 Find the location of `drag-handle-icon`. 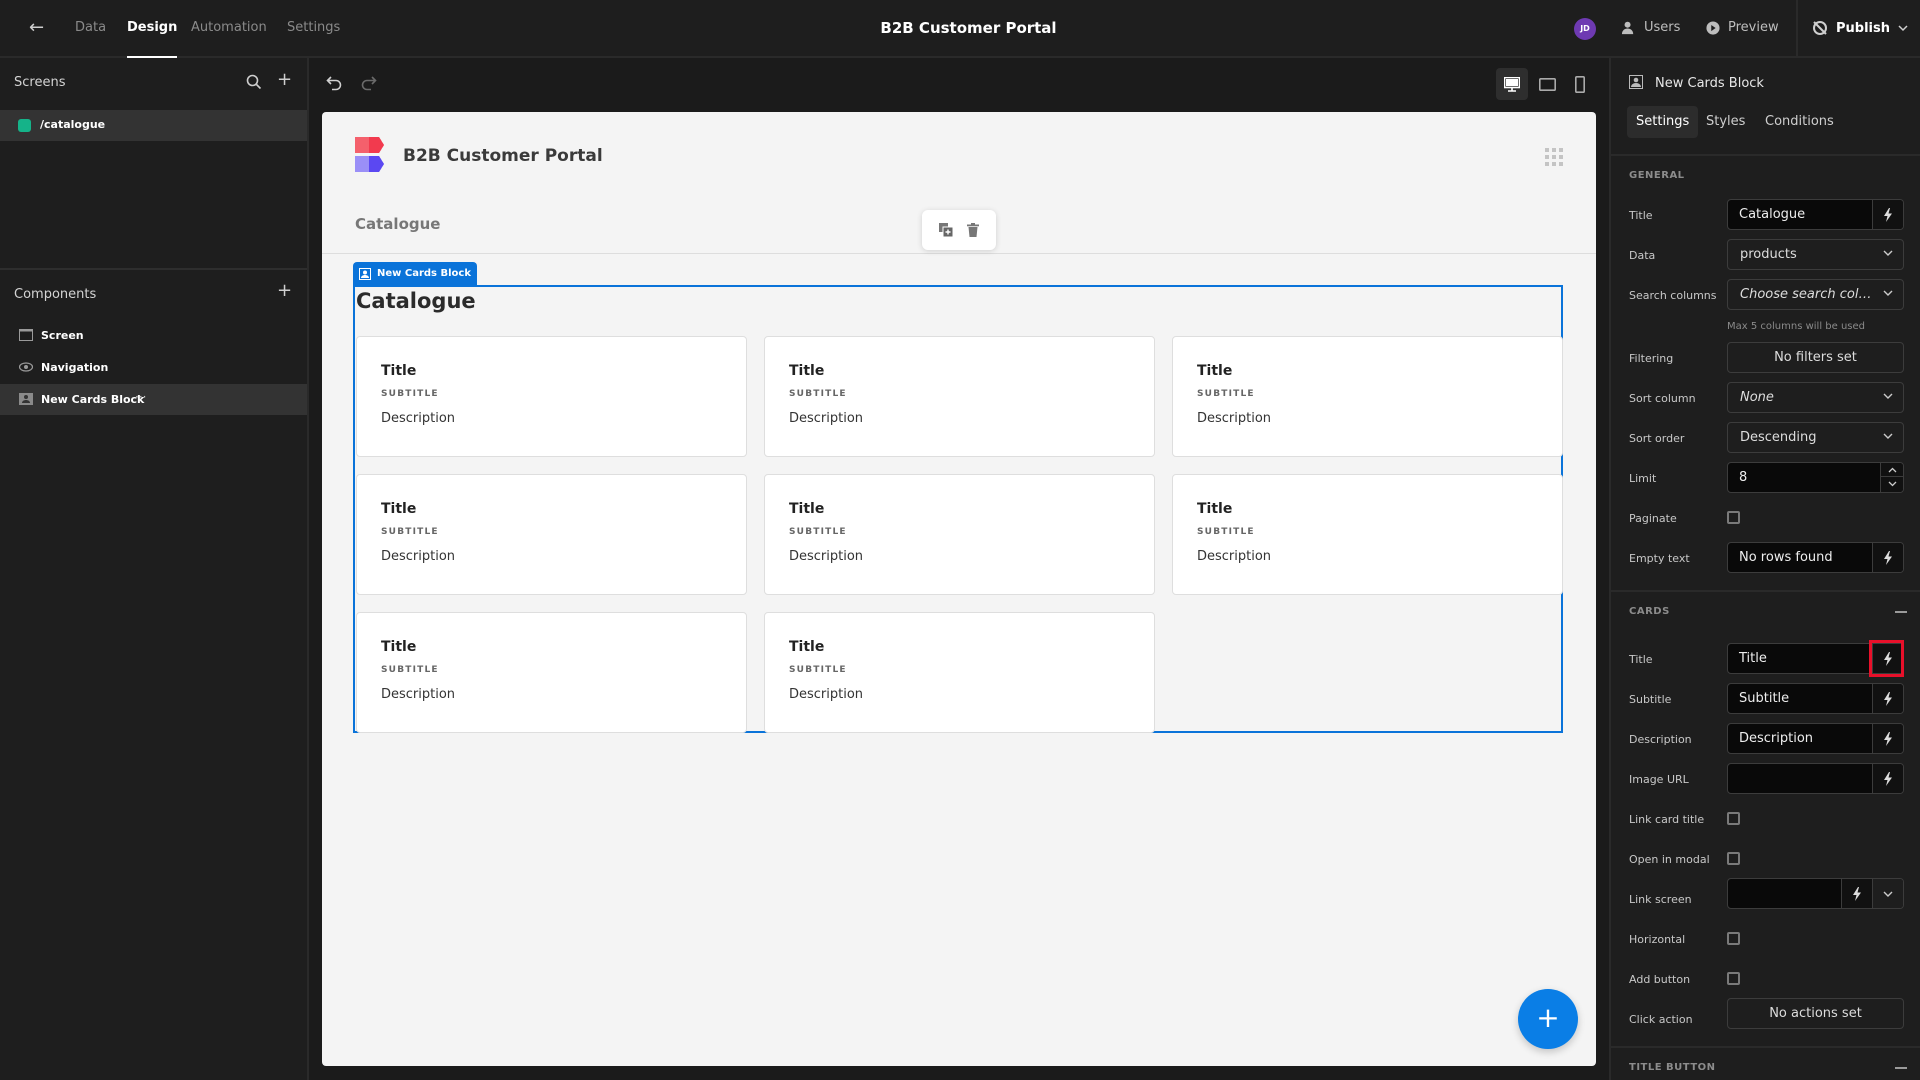

drag-handle-icon is located at coordinates (1554, 157).